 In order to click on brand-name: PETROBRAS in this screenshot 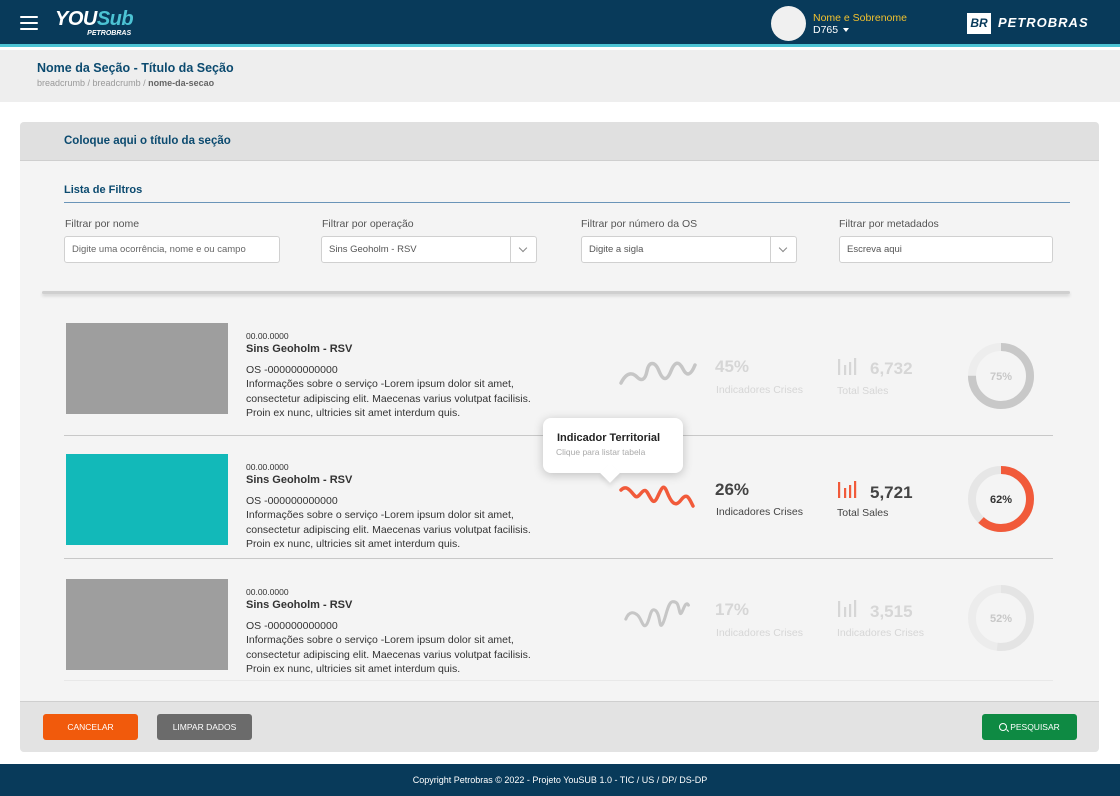, I will do `click(1043, 22)`.